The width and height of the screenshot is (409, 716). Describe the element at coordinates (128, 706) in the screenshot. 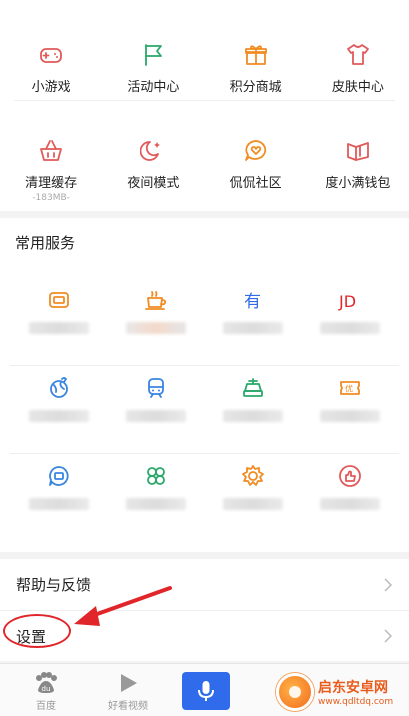

I see `tab-video-label: 好看视频` at that location.